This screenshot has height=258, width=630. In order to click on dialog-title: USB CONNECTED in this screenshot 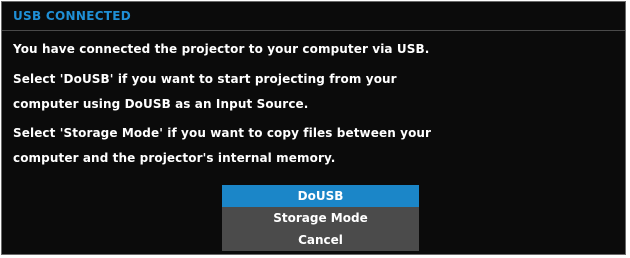, I will do `click(72, 16)`.